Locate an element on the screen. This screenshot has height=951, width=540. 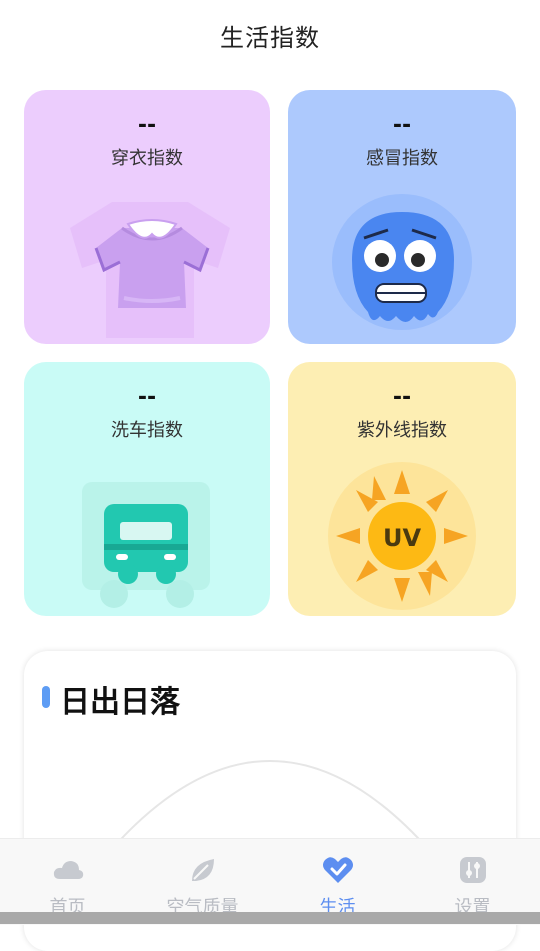
settings-icon is located at coordinates (472, 870).